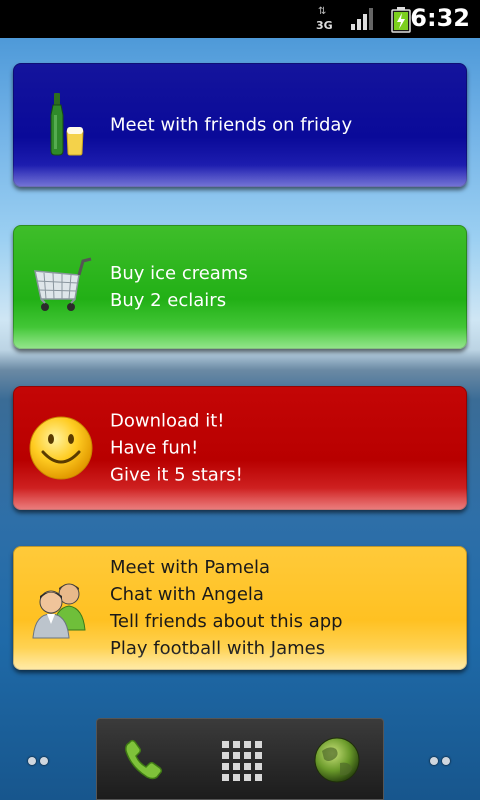  I want to click on clock: 6:32, so click(440, 18).